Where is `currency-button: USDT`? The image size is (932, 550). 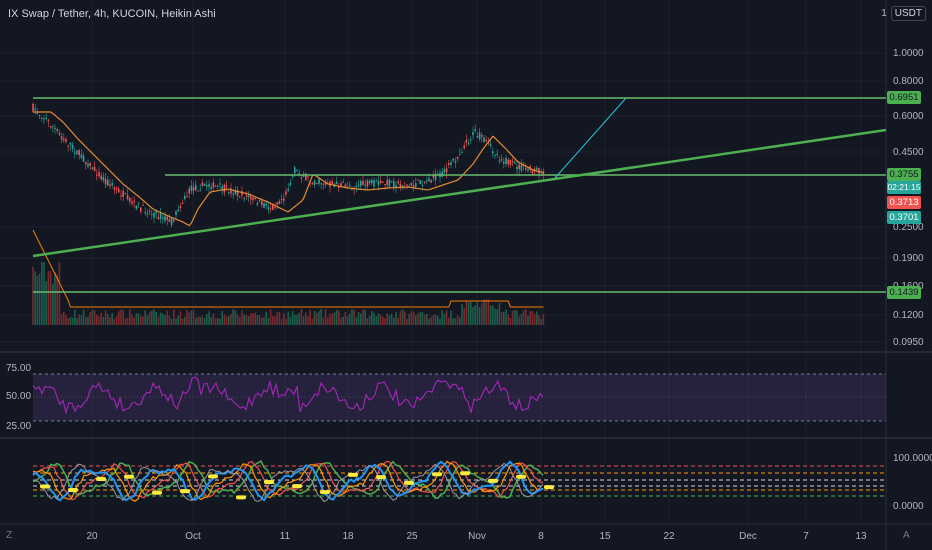
currency-button: USDT is located at coordinates (908, 13).